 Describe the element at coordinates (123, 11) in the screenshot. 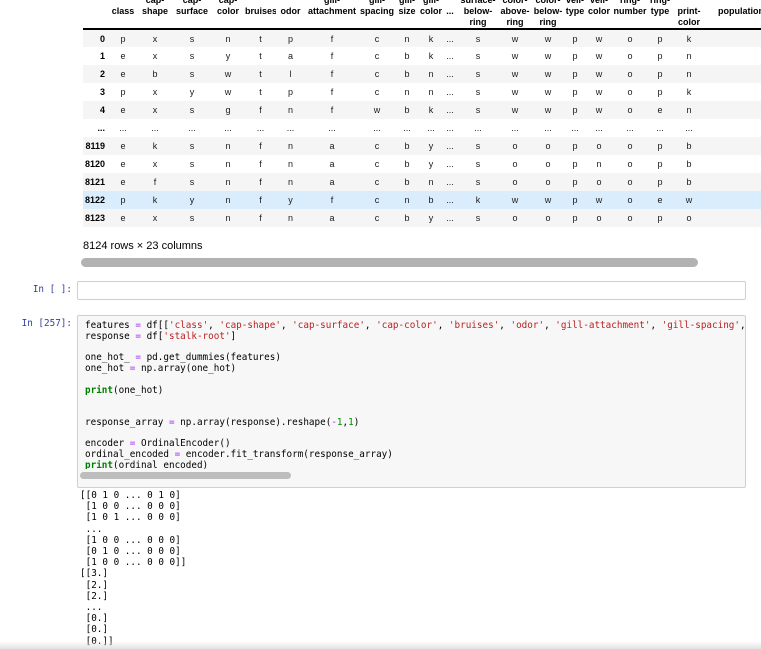

I see `col-header-class: class` at that location.